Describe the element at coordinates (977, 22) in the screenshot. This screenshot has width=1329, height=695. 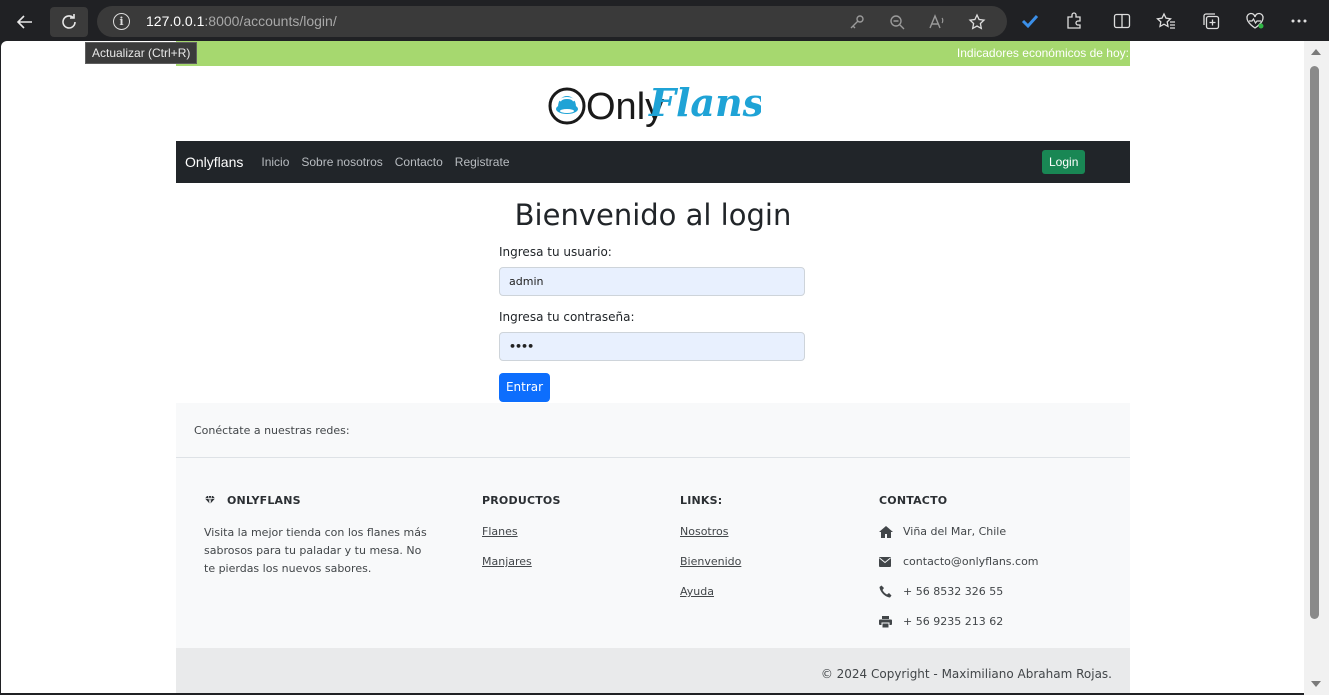
I see `favorite-star-icon` at that location.